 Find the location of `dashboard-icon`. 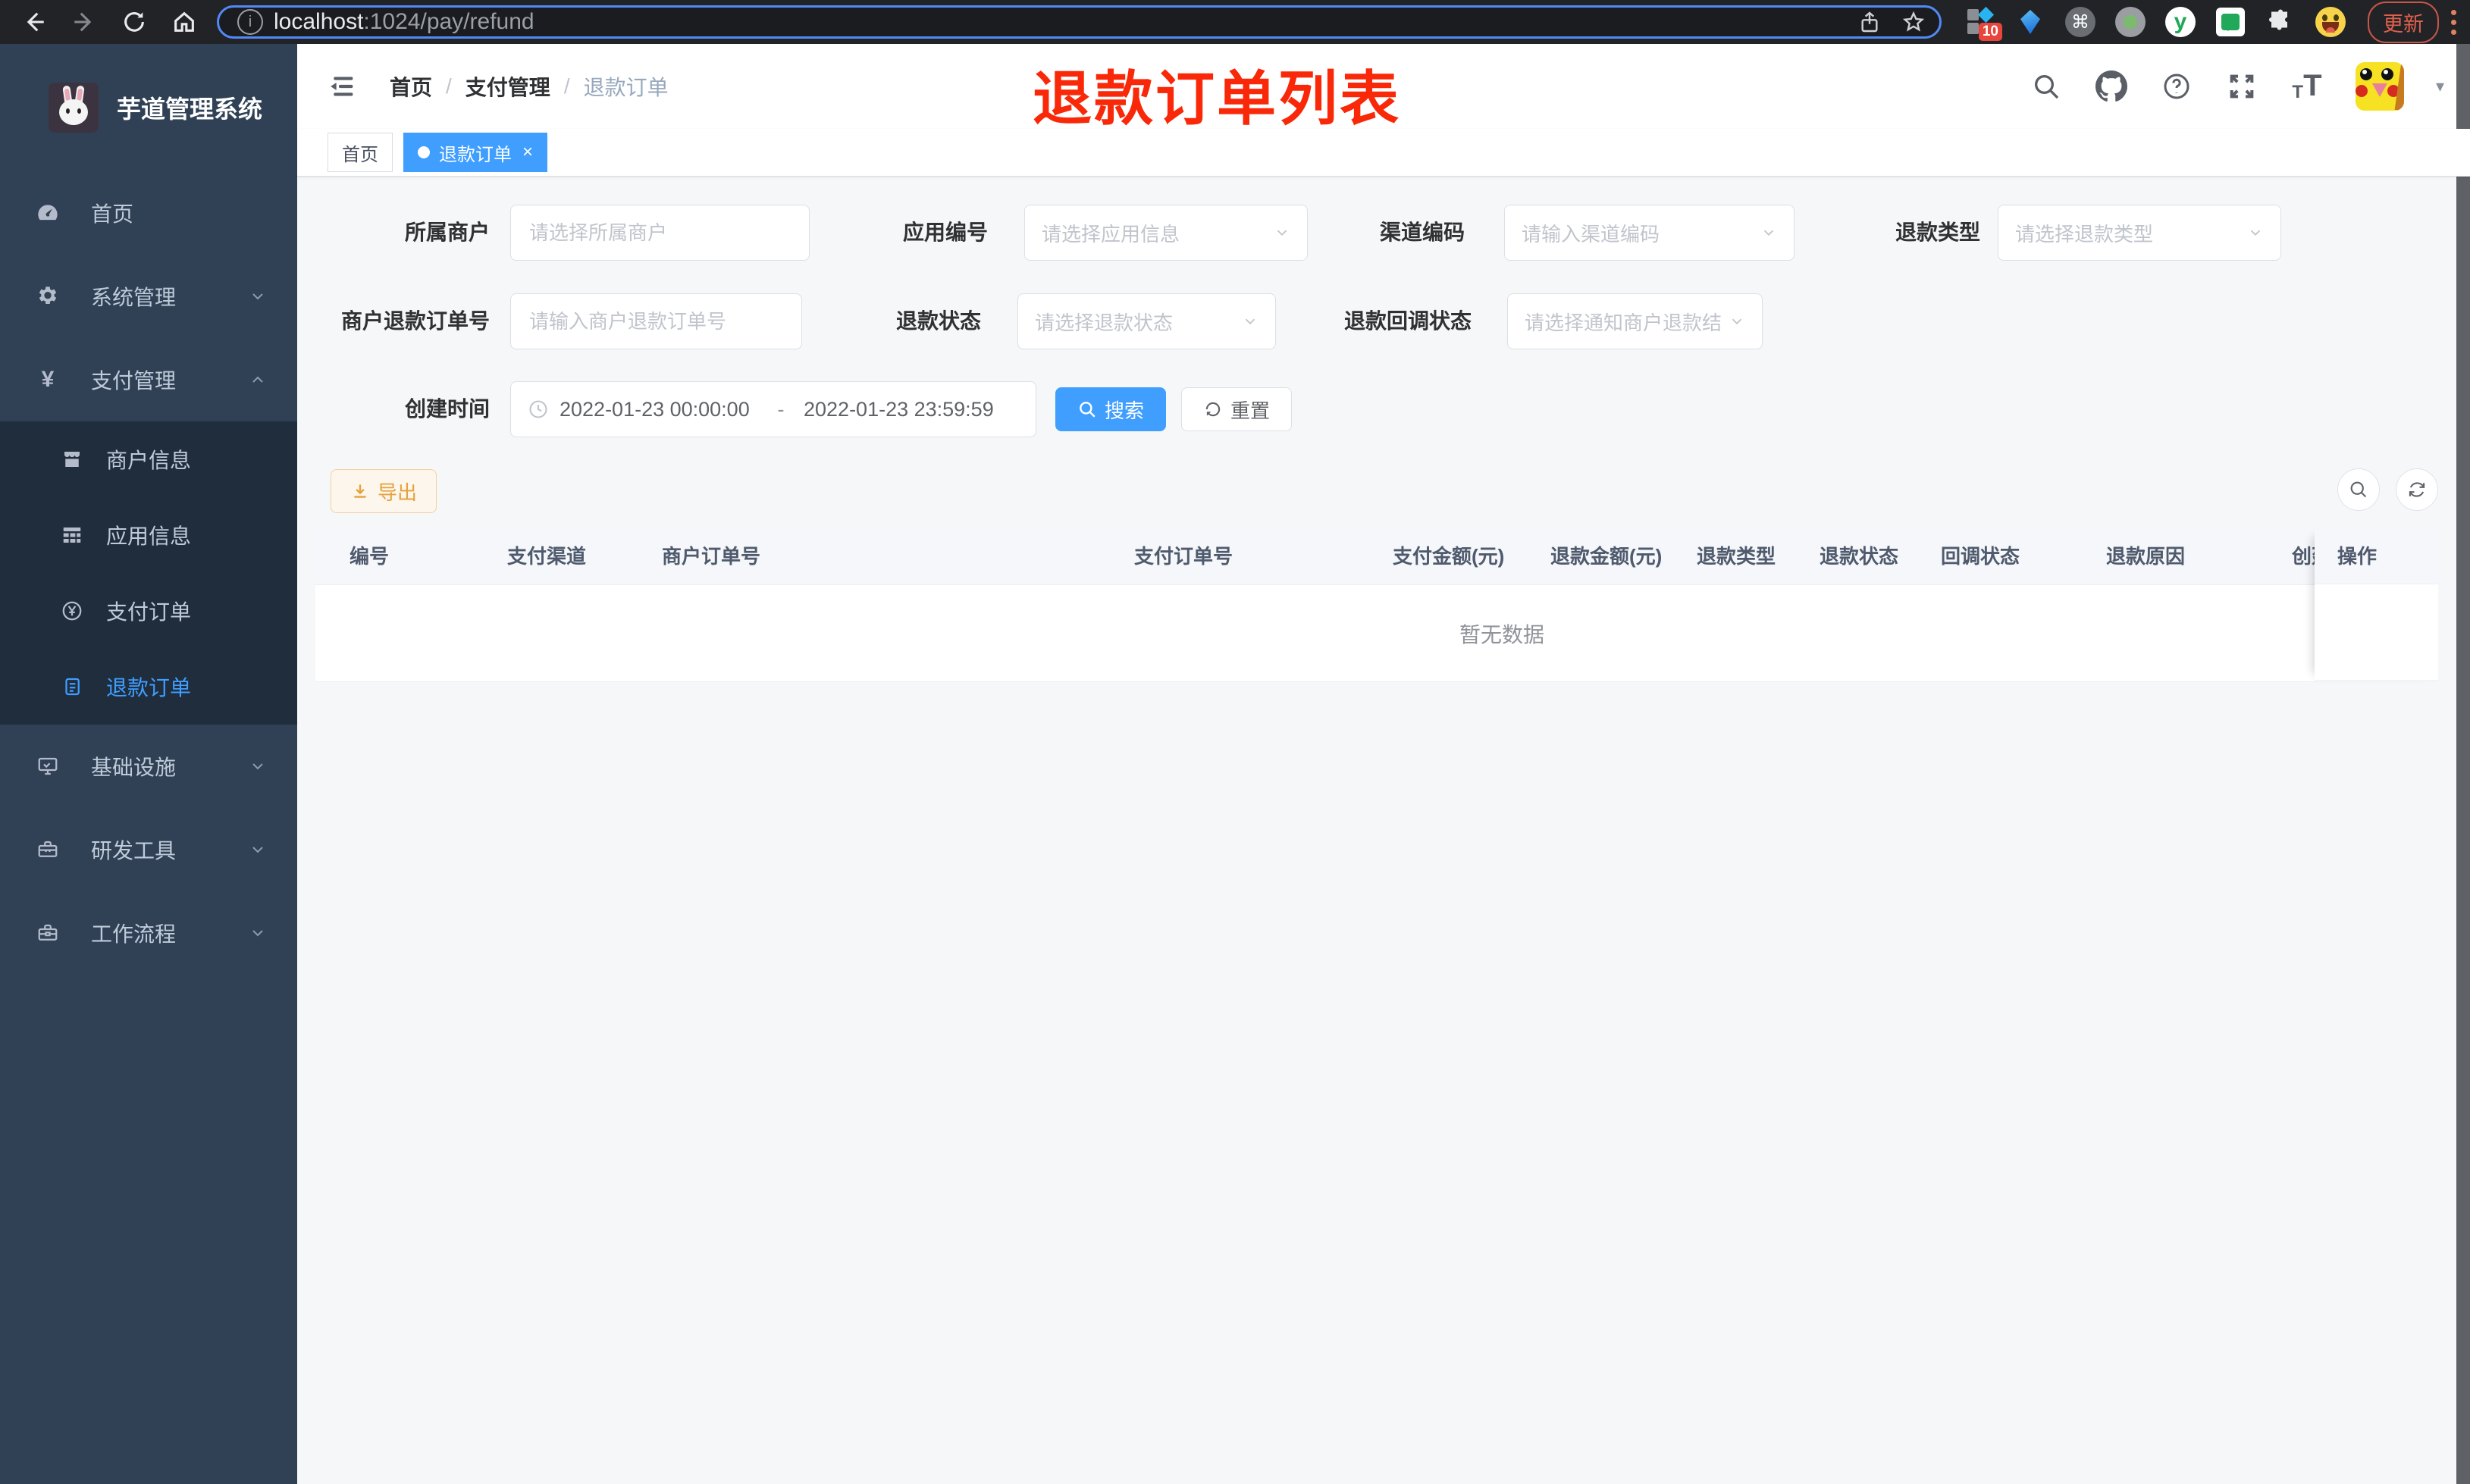

dashboard-icon is located at coordinates (48, 213).